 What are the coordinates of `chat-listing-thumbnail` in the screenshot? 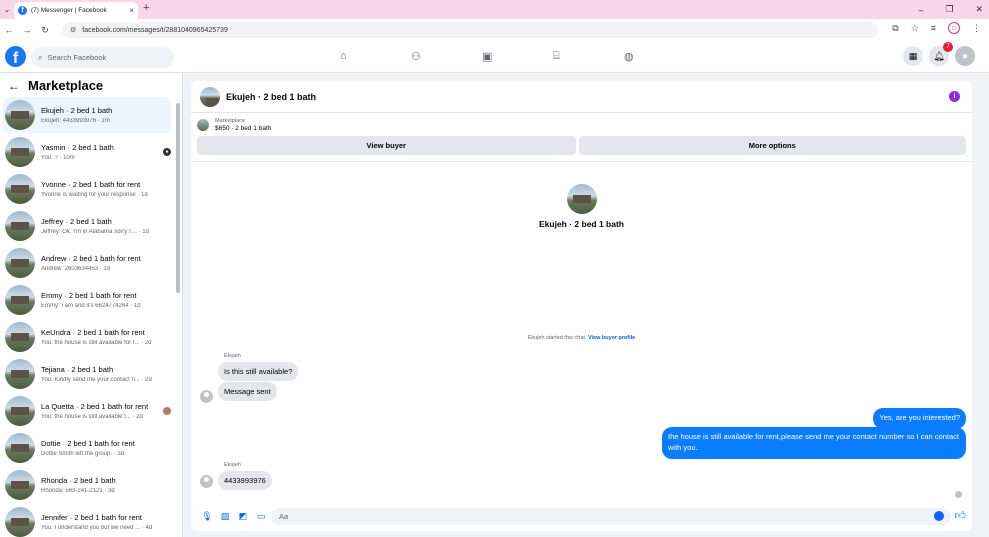 It's located at (210, 96).